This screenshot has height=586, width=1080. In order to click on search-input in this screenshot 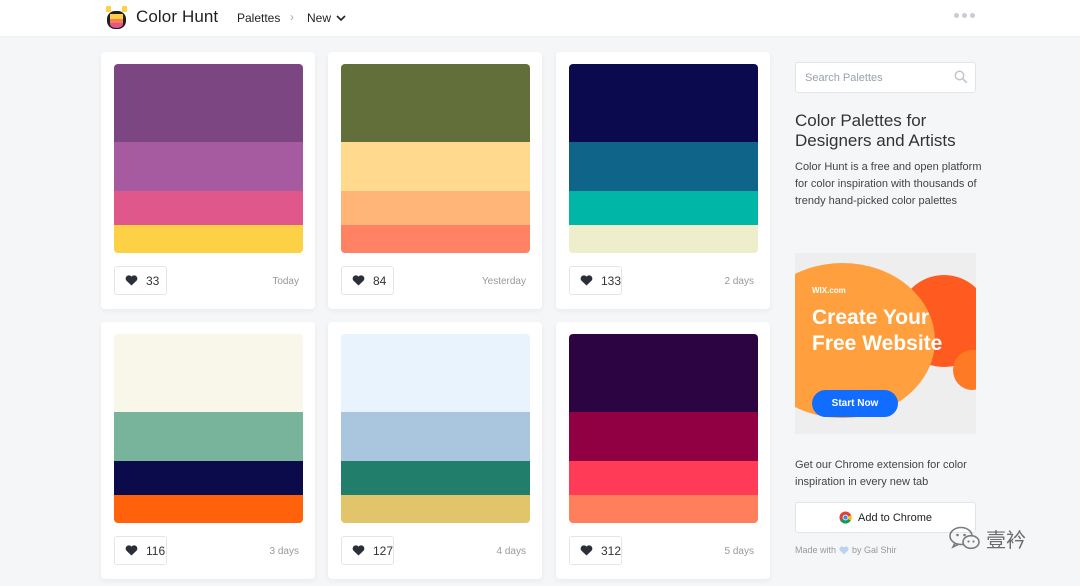, I will do `click(875, 78)`.